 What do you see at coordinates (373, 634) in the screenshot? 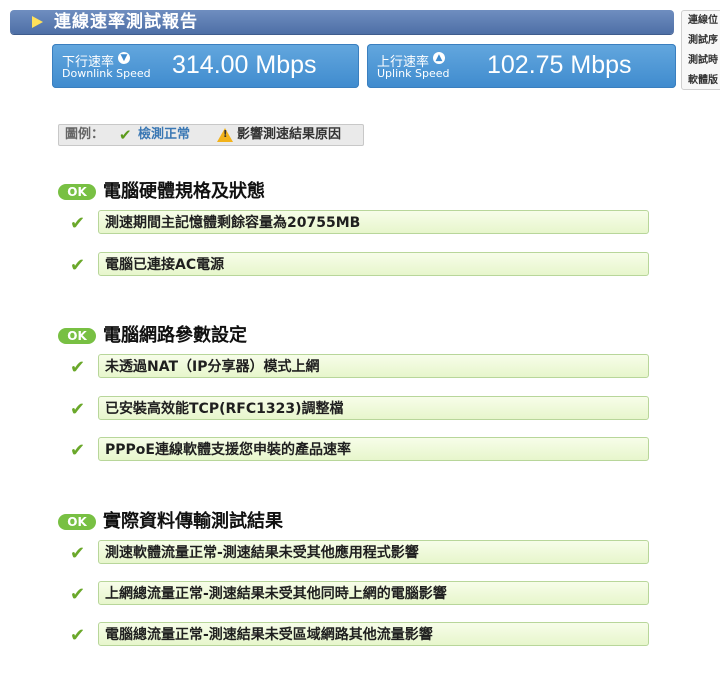
I see `list-item-text: 電腦總流量正常-測速結果未受區域網路其他流量影響` at bounding box center [373, 634].